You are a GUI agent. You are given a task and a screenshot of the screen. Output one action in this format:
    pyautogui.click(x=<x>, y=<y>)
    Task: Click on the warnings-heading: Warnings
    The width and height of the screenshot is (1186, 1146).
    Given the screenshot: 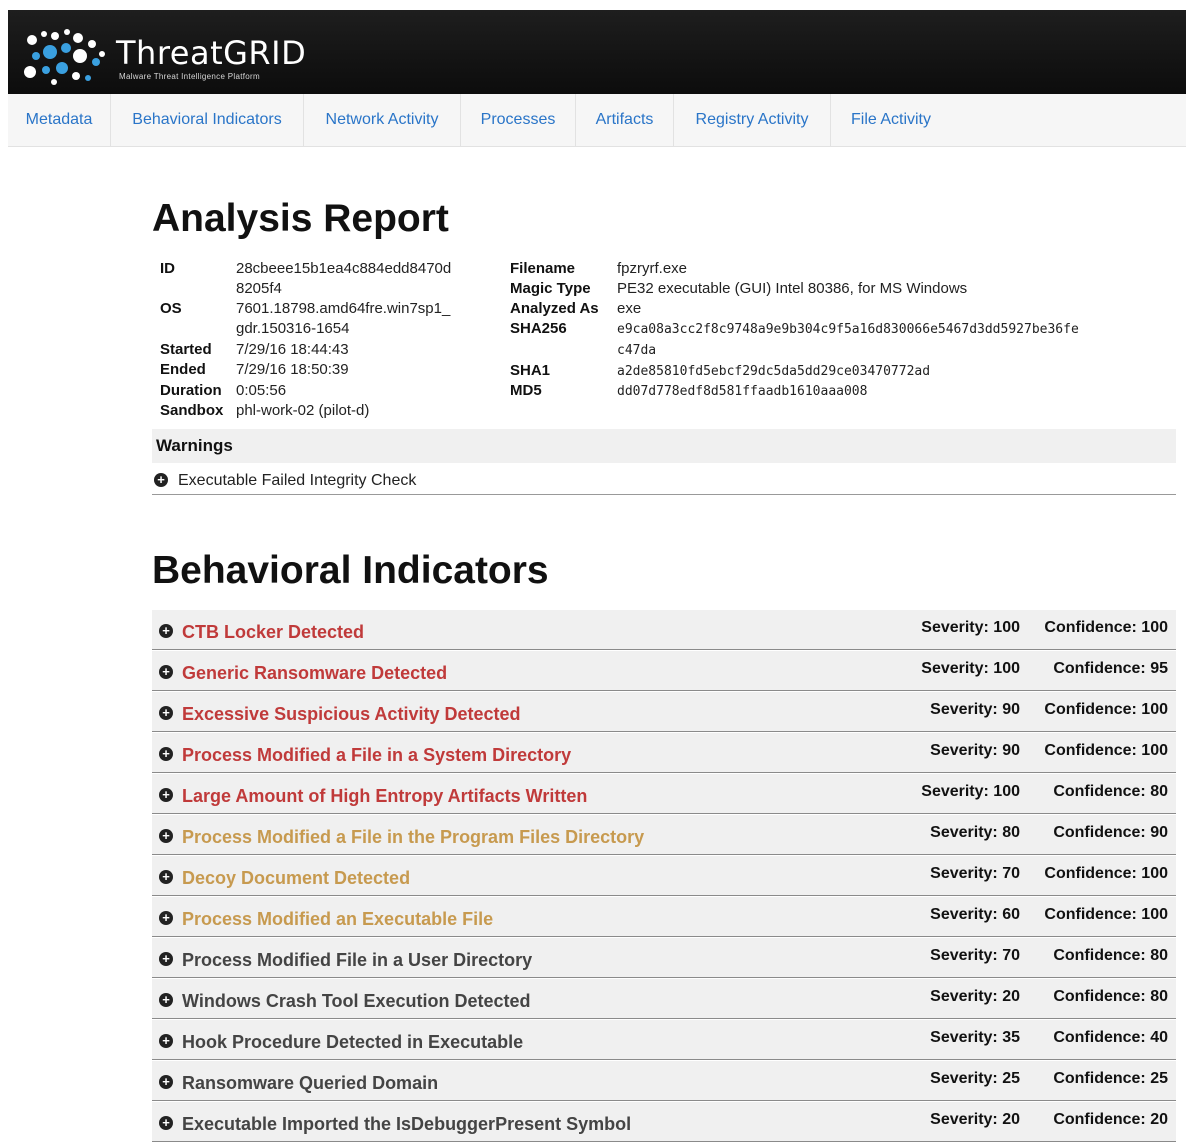 What is the action you would take?
    pyautogui.click(x=194, y=445)
    